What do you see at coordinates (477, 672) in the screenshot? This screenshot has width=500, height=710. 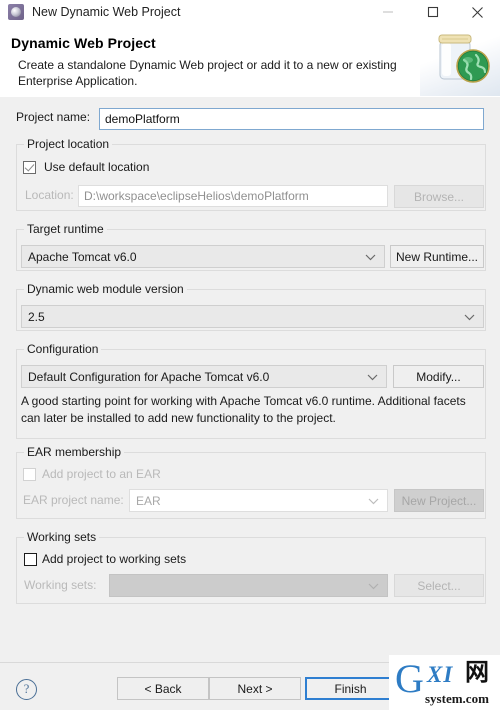 I see `watermark-cjk: 网` at bounding box center [477, 672].